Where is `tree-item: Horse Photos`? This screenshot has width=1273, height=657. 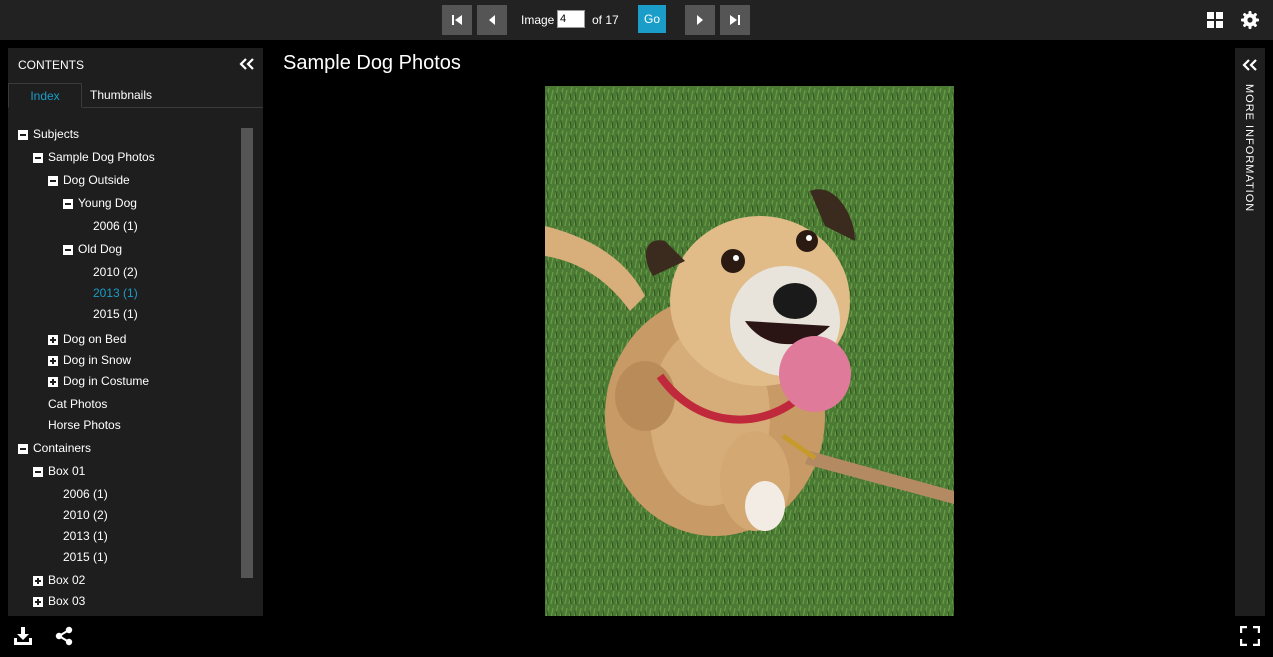 tree-item: Horse Photos is located at coordinates (84, 425).